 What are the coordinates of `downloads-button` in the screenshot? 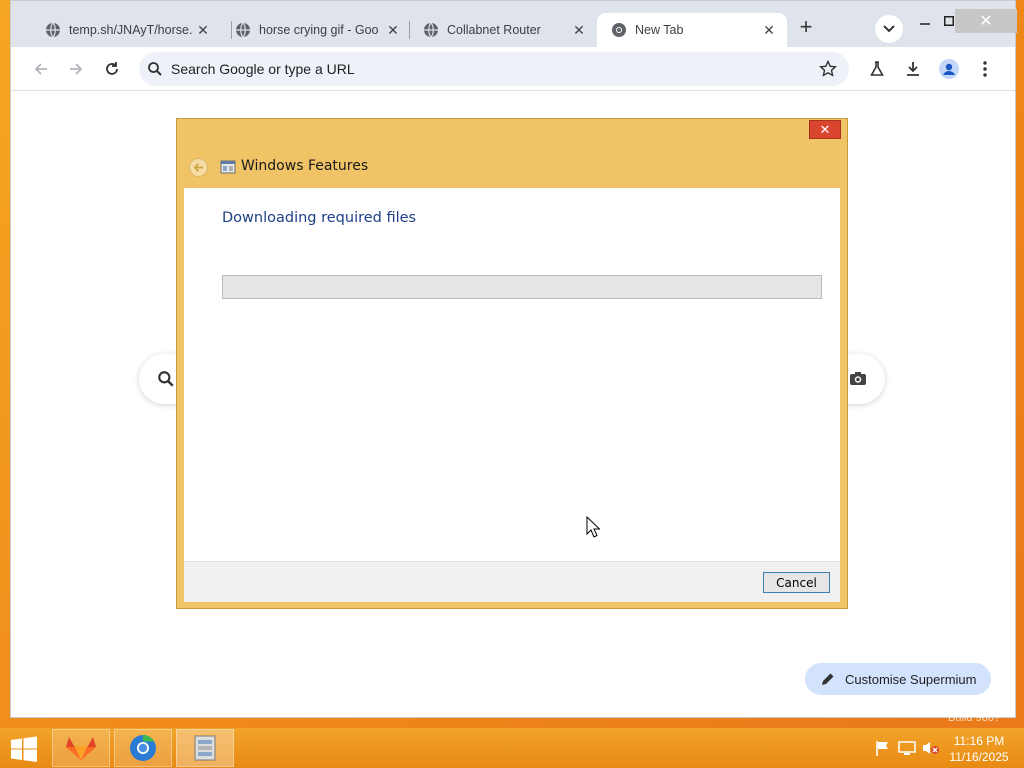 It's located at (913, 69).